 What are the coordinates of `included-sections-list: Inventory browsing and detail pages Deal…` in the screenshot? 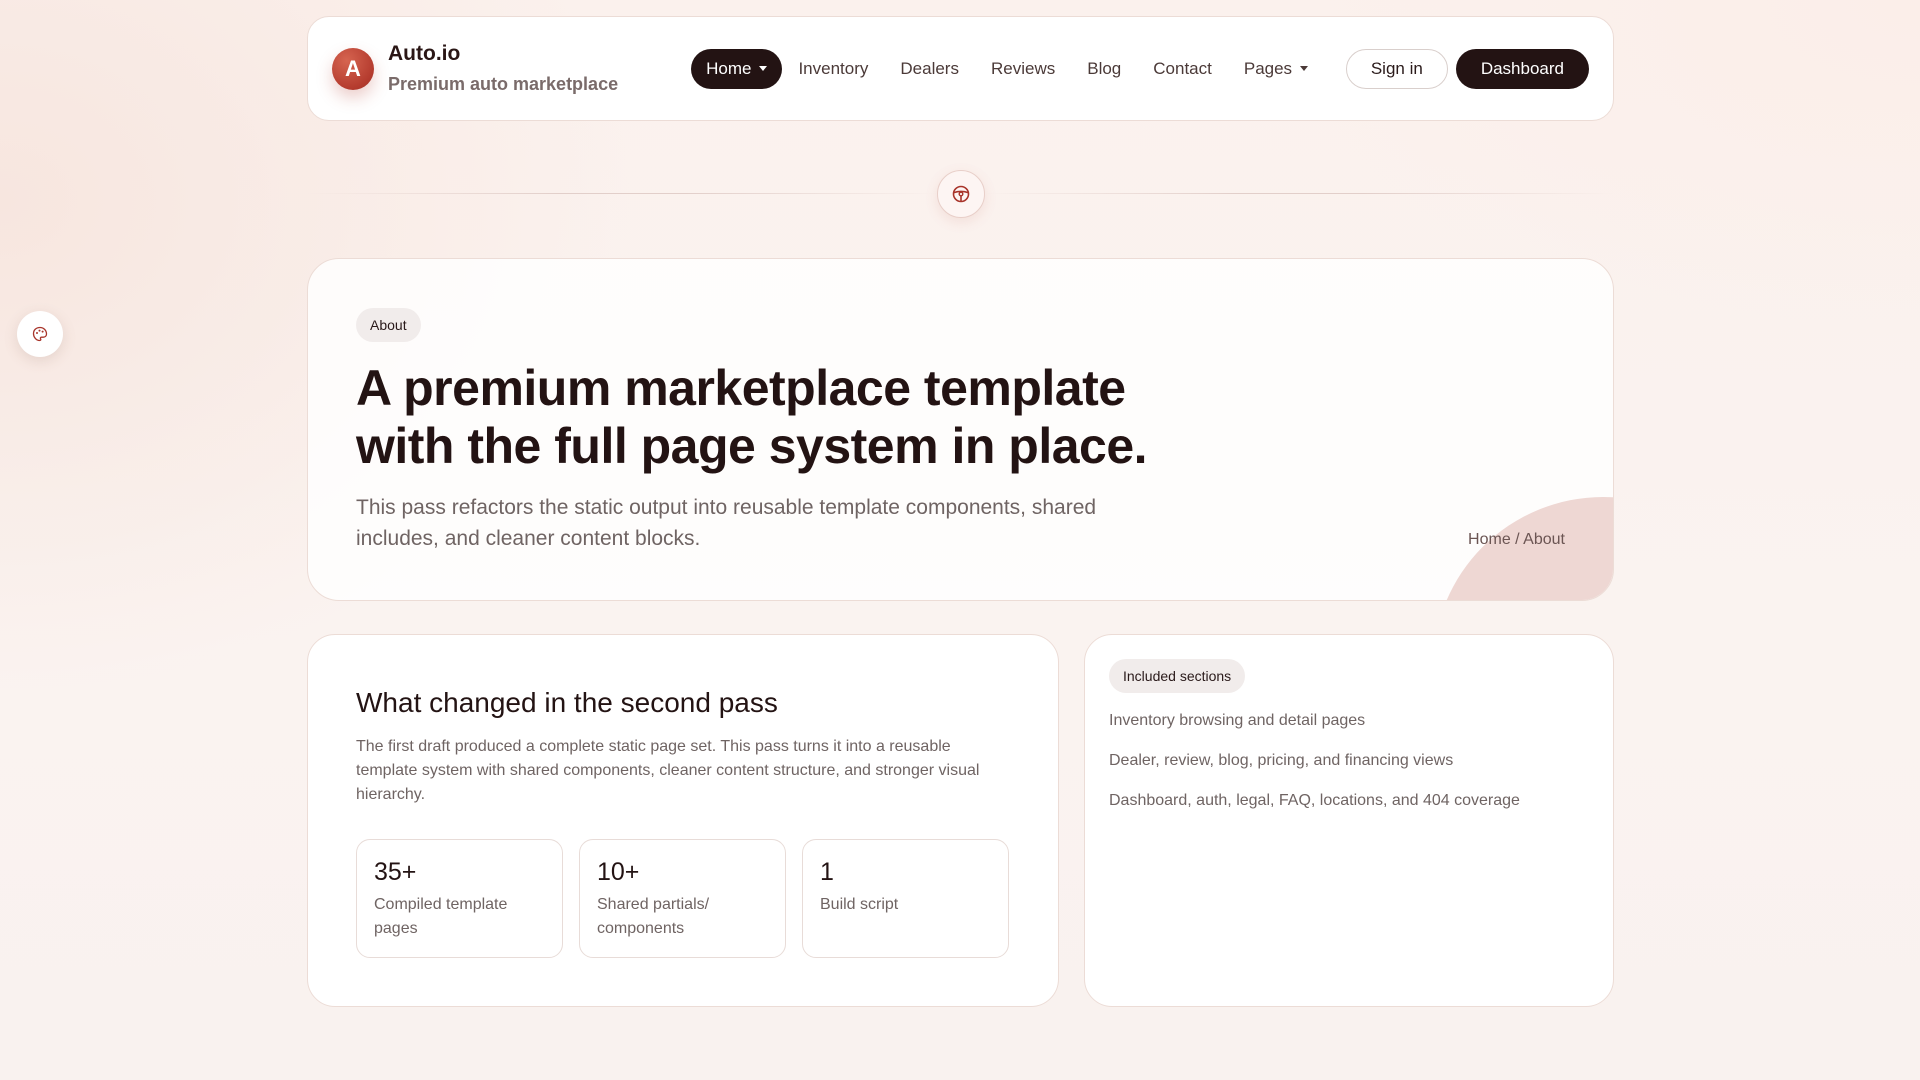 It's located at (1314, 771).